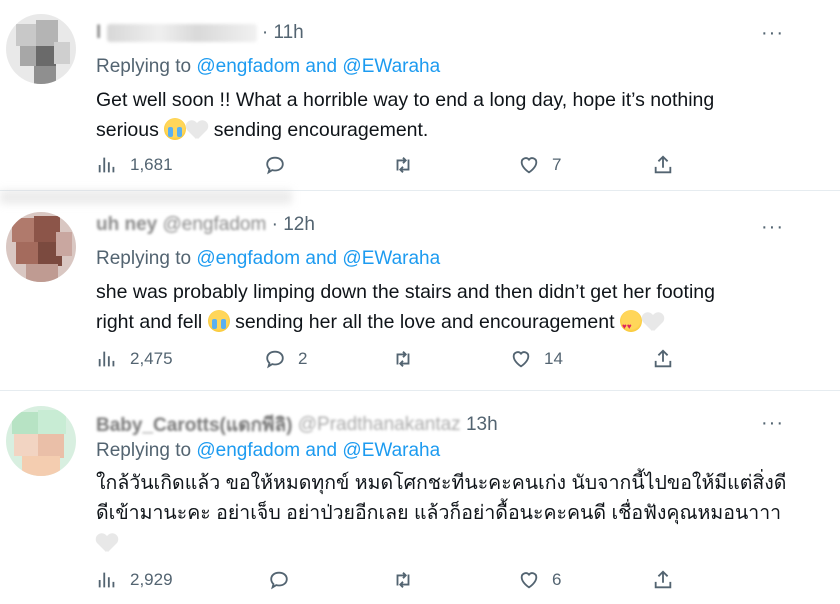  Describe the element at coordinates (215, 225) in the screenshot. I see `author-handle: @engfadom` at that location.